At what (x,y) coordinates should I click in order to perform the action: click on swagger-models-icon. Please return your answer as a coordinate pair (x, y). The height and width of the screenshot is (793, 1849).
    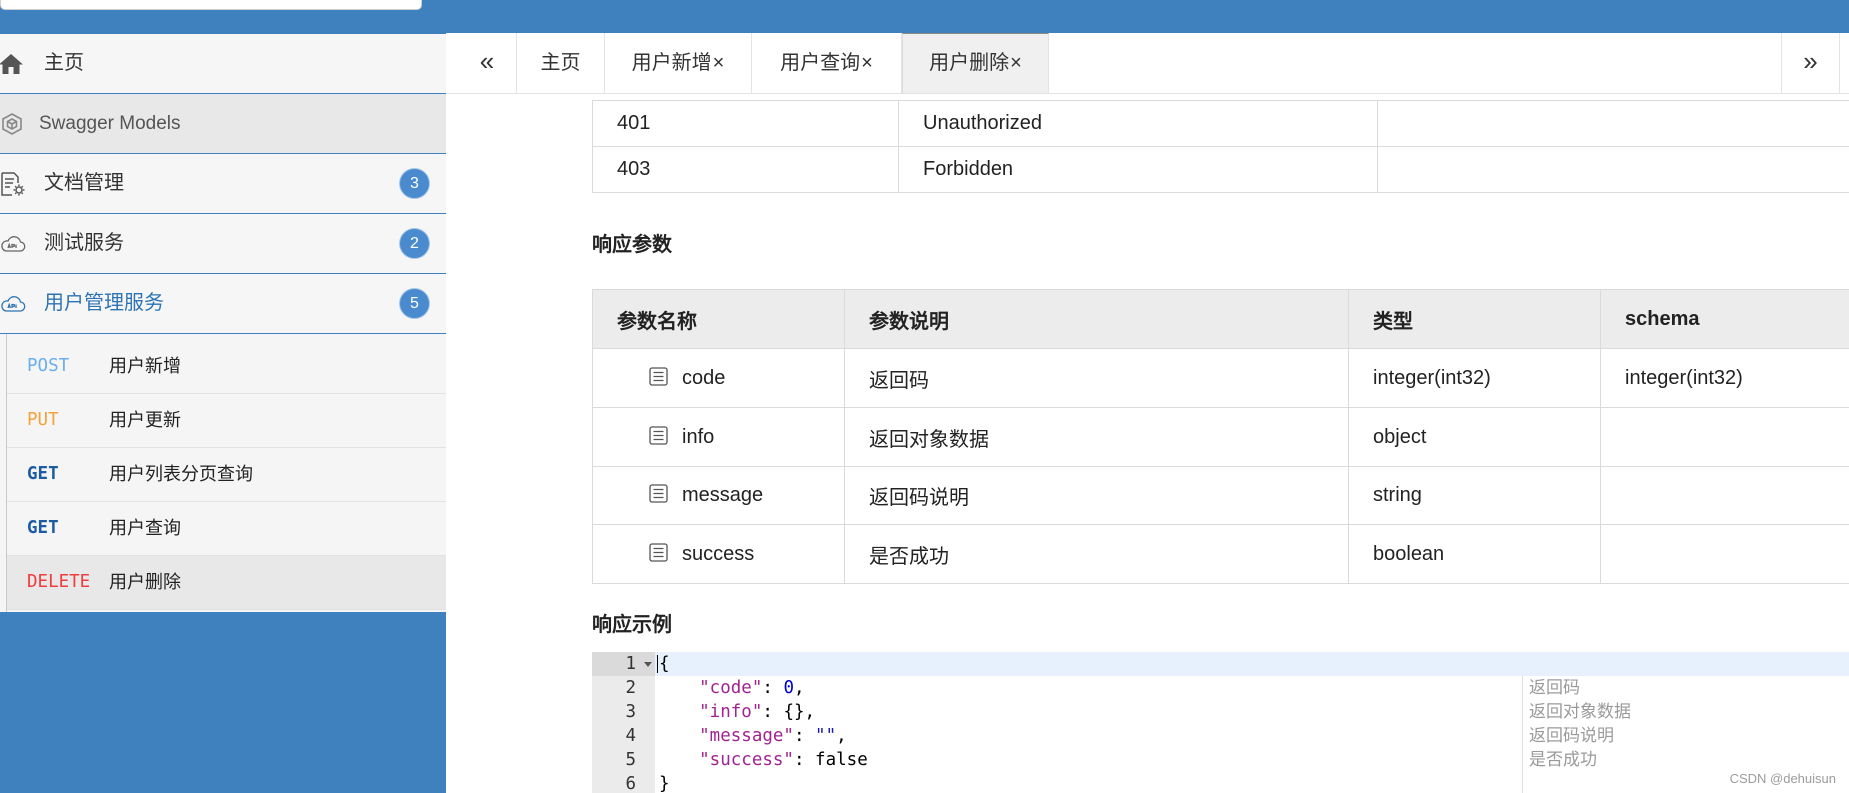
    Looking at the image, I should click on (12, 124).